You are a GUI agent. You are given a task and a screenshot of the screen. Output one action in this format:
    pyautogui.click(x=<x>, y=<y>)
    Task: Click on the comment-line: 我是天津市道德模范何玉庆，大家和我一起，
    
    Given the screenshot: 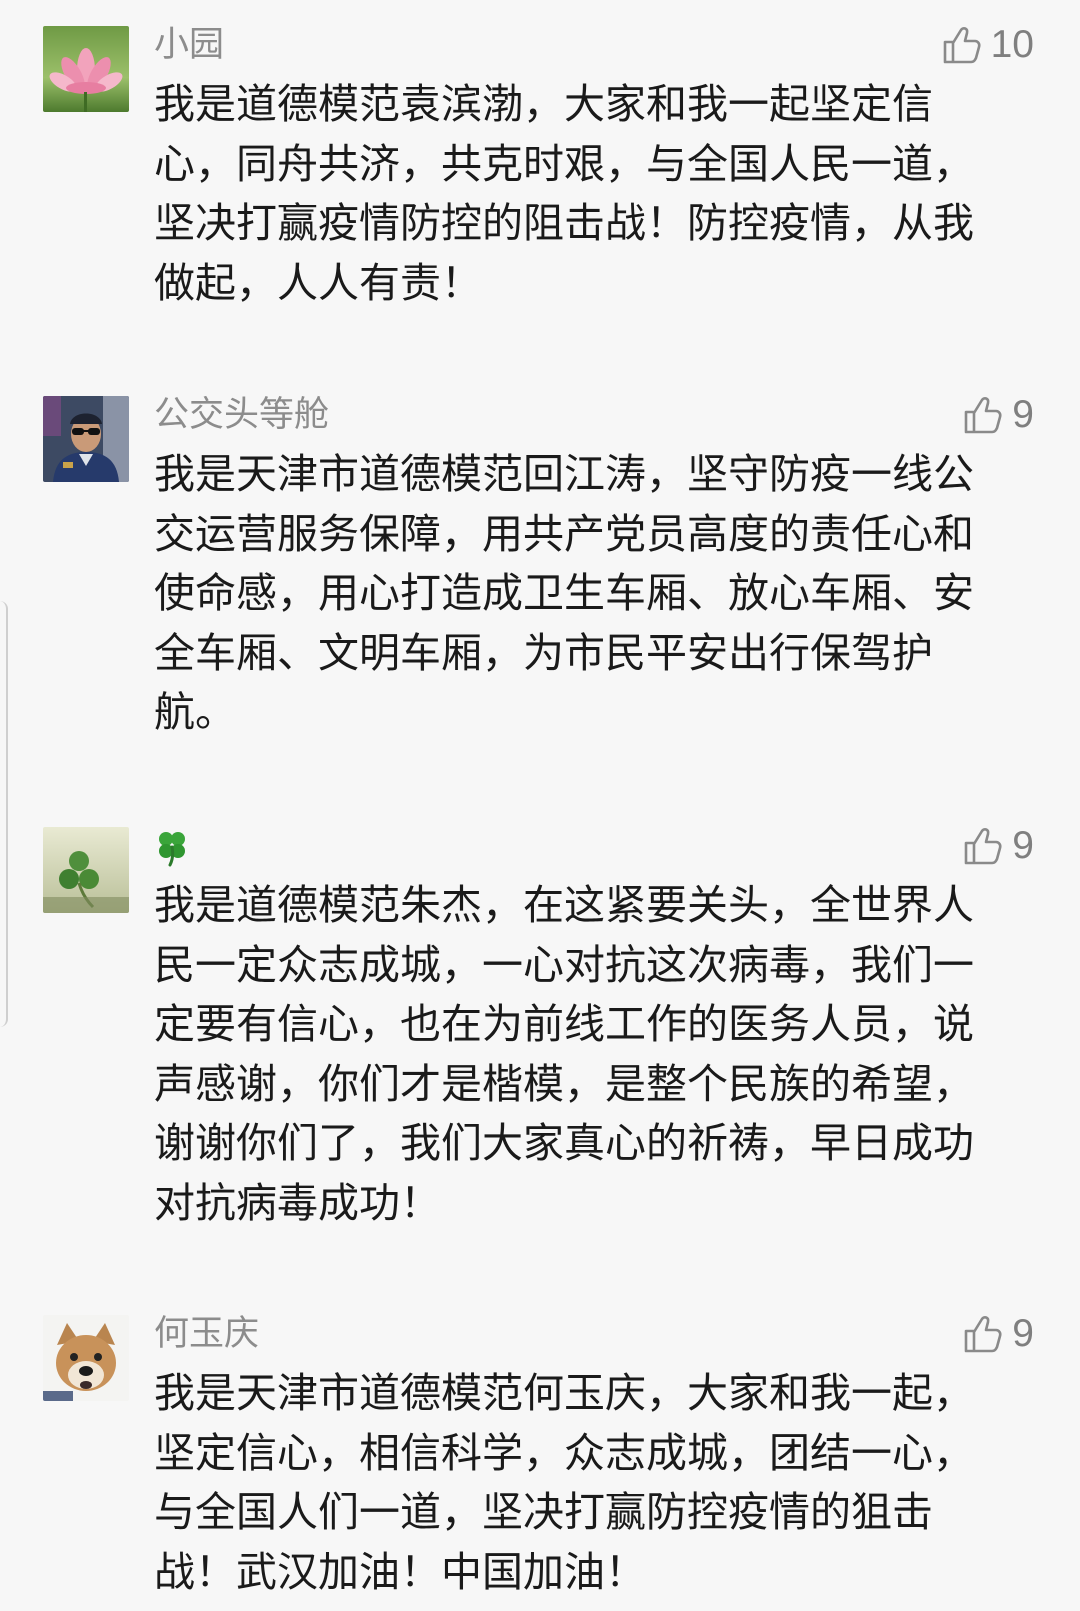 What is the action you would take?
    pyautogui.click(x=564, y=1393)
    